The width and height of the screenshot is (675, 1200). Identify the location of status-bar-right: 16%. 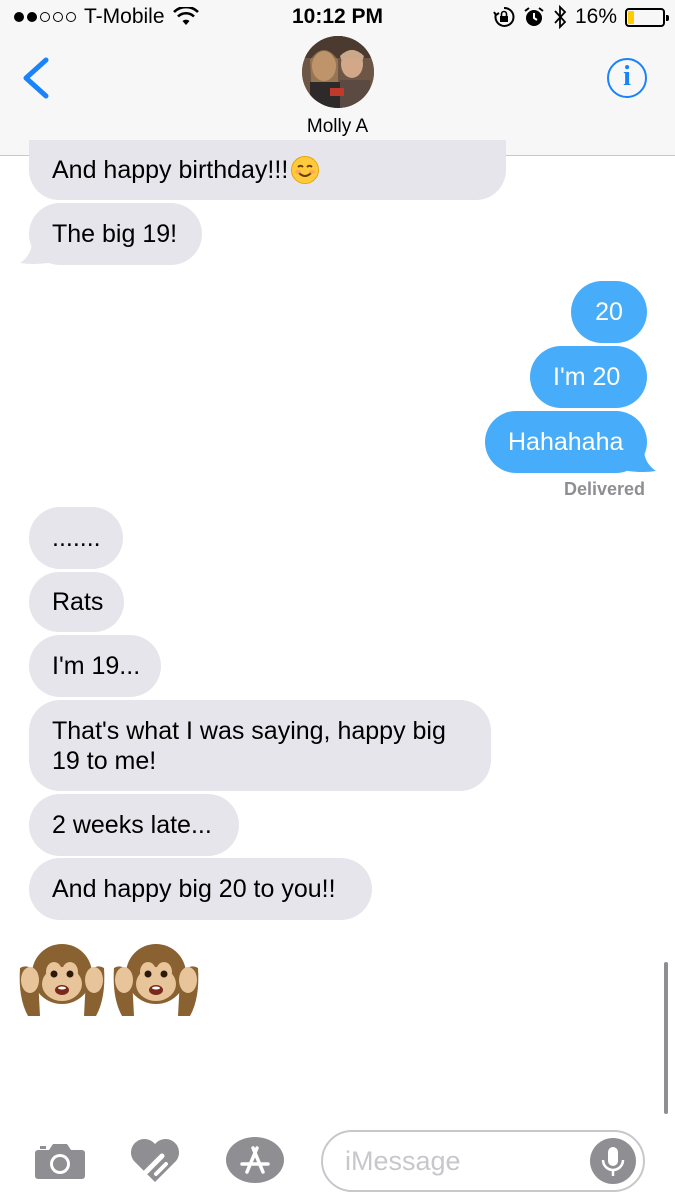
(581, 17).